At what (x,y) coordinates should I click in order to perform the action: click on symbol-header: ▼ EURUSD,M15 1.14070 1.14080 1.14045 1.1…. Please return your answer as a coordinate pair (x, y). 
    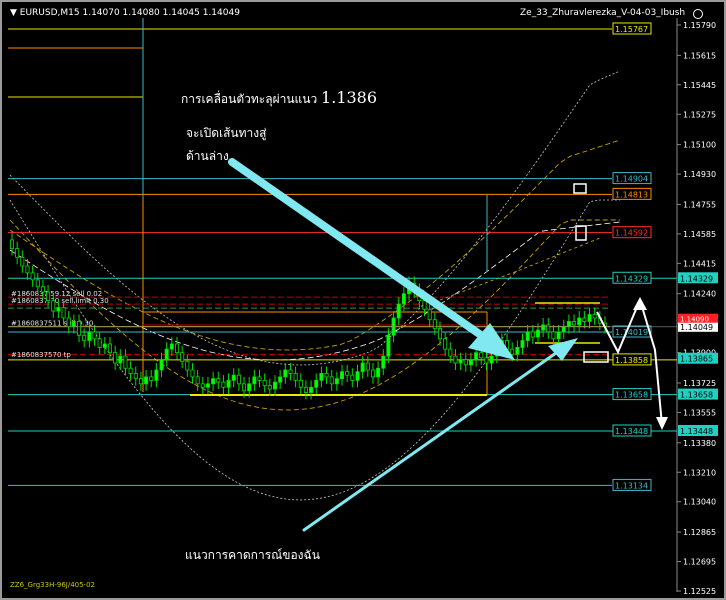
    Looking at the image, I should click on (125, 13).